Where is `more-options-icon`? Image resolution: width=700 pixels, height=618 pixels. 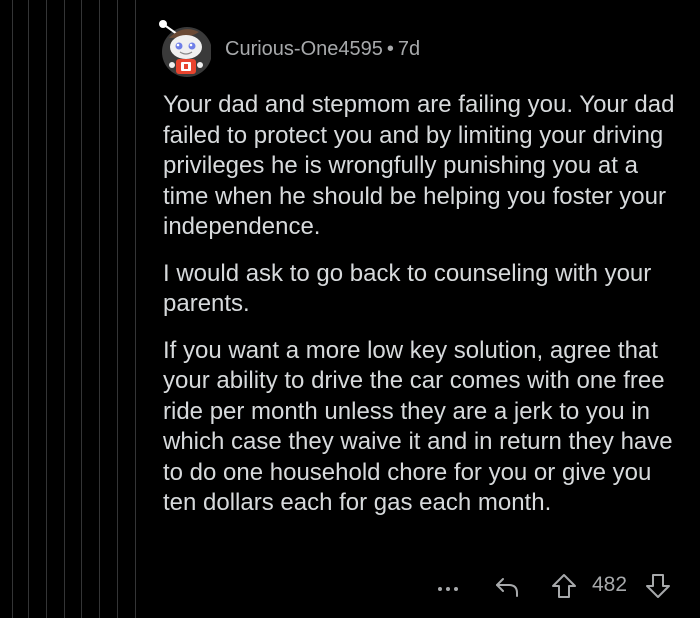
more-options-icon is located at coordinates (448, 589).